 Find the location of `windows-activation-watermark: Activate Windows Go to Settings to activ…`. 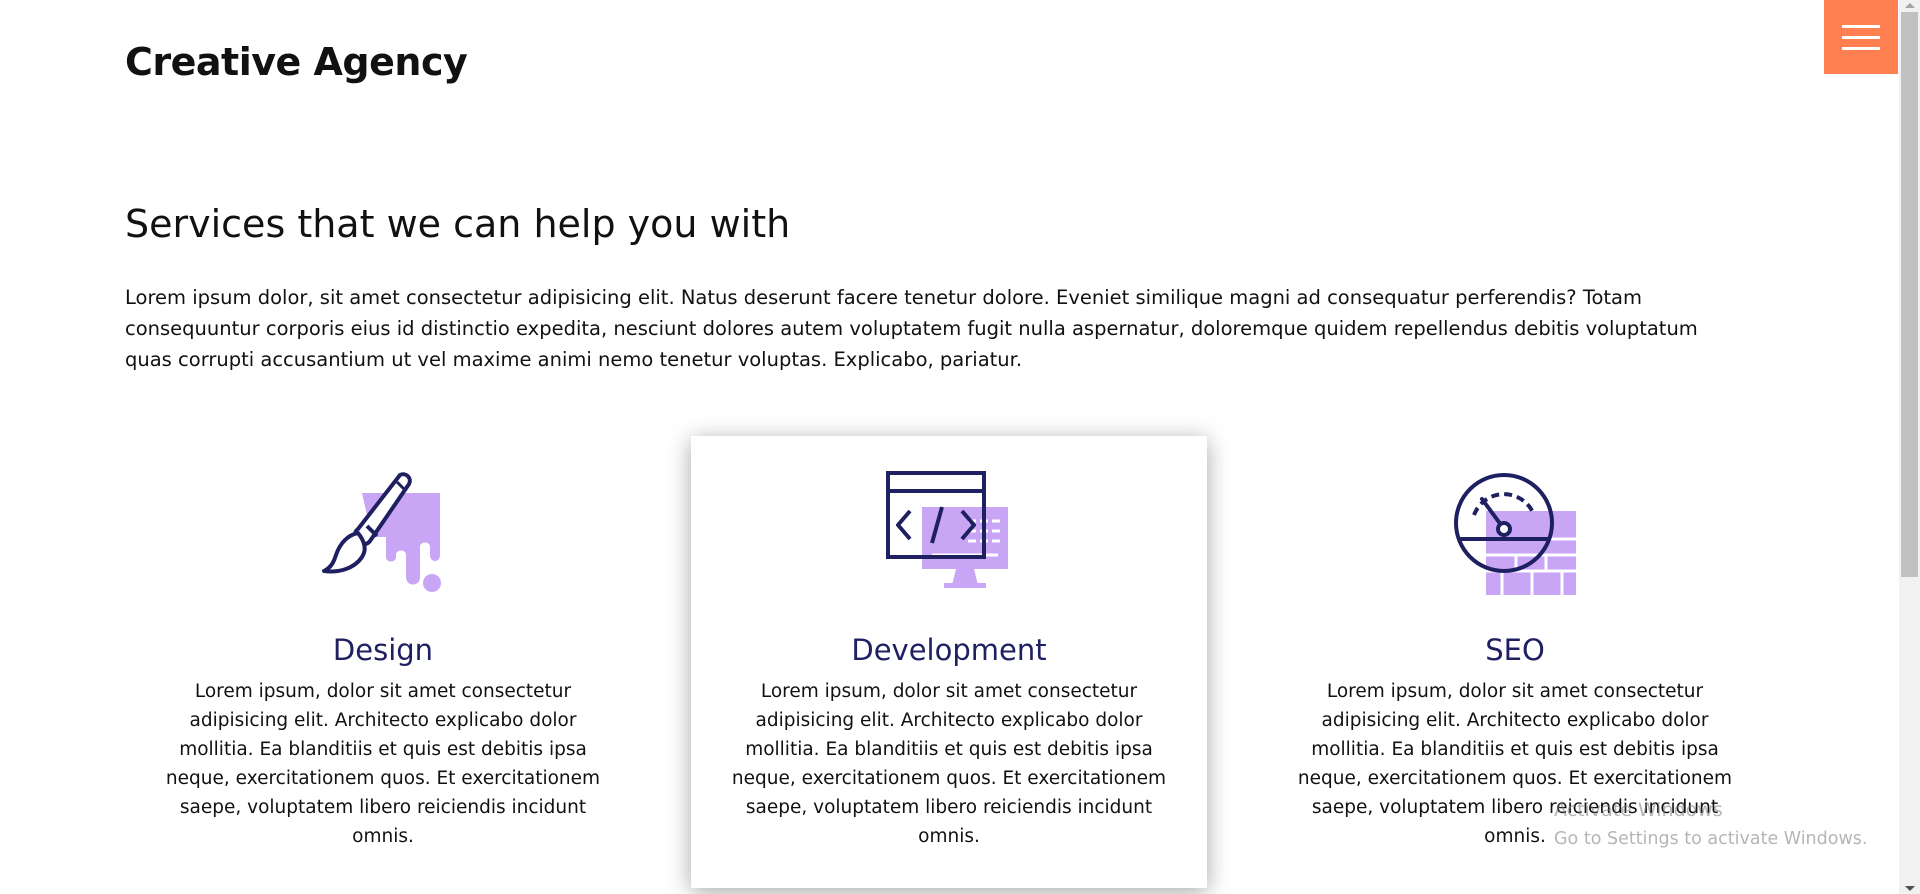

windows-activation-watermark: Activate Windows Go to Settings to activ… is located at coordinates (1724, 825).